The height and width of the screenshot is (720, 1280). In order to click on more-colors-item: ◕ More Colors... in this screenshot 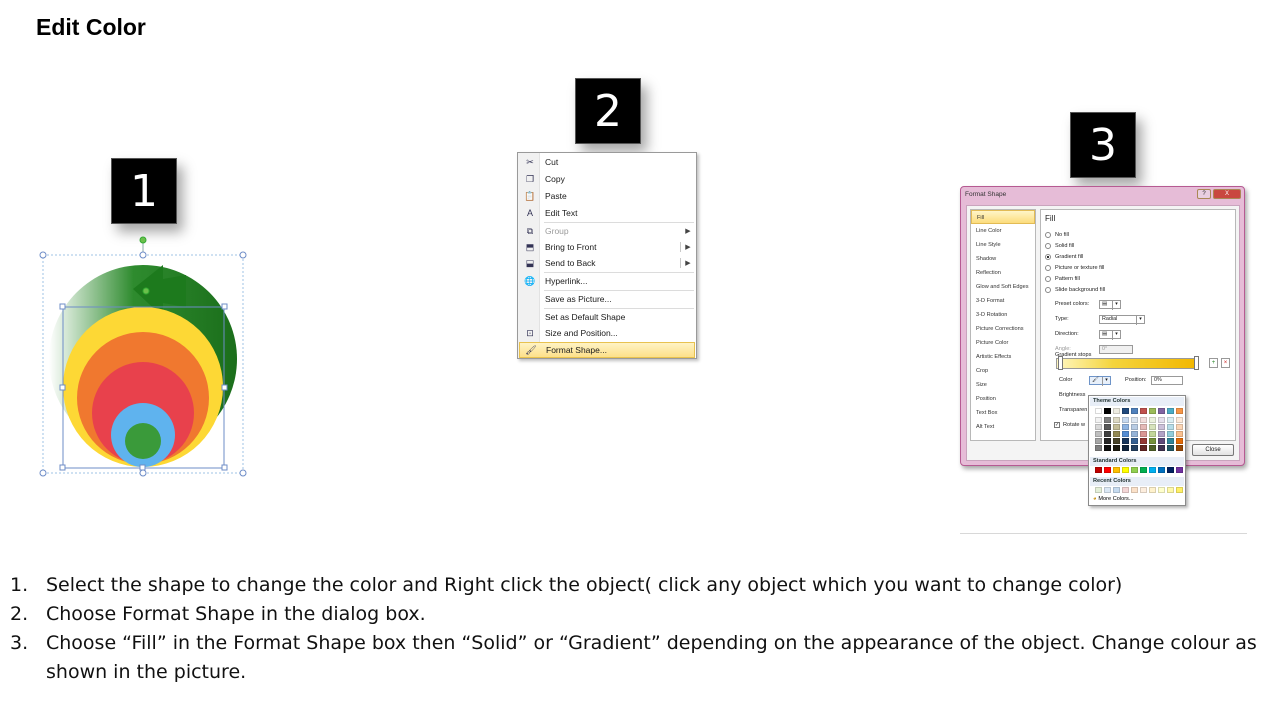, I will do `click(1113, 499)`.